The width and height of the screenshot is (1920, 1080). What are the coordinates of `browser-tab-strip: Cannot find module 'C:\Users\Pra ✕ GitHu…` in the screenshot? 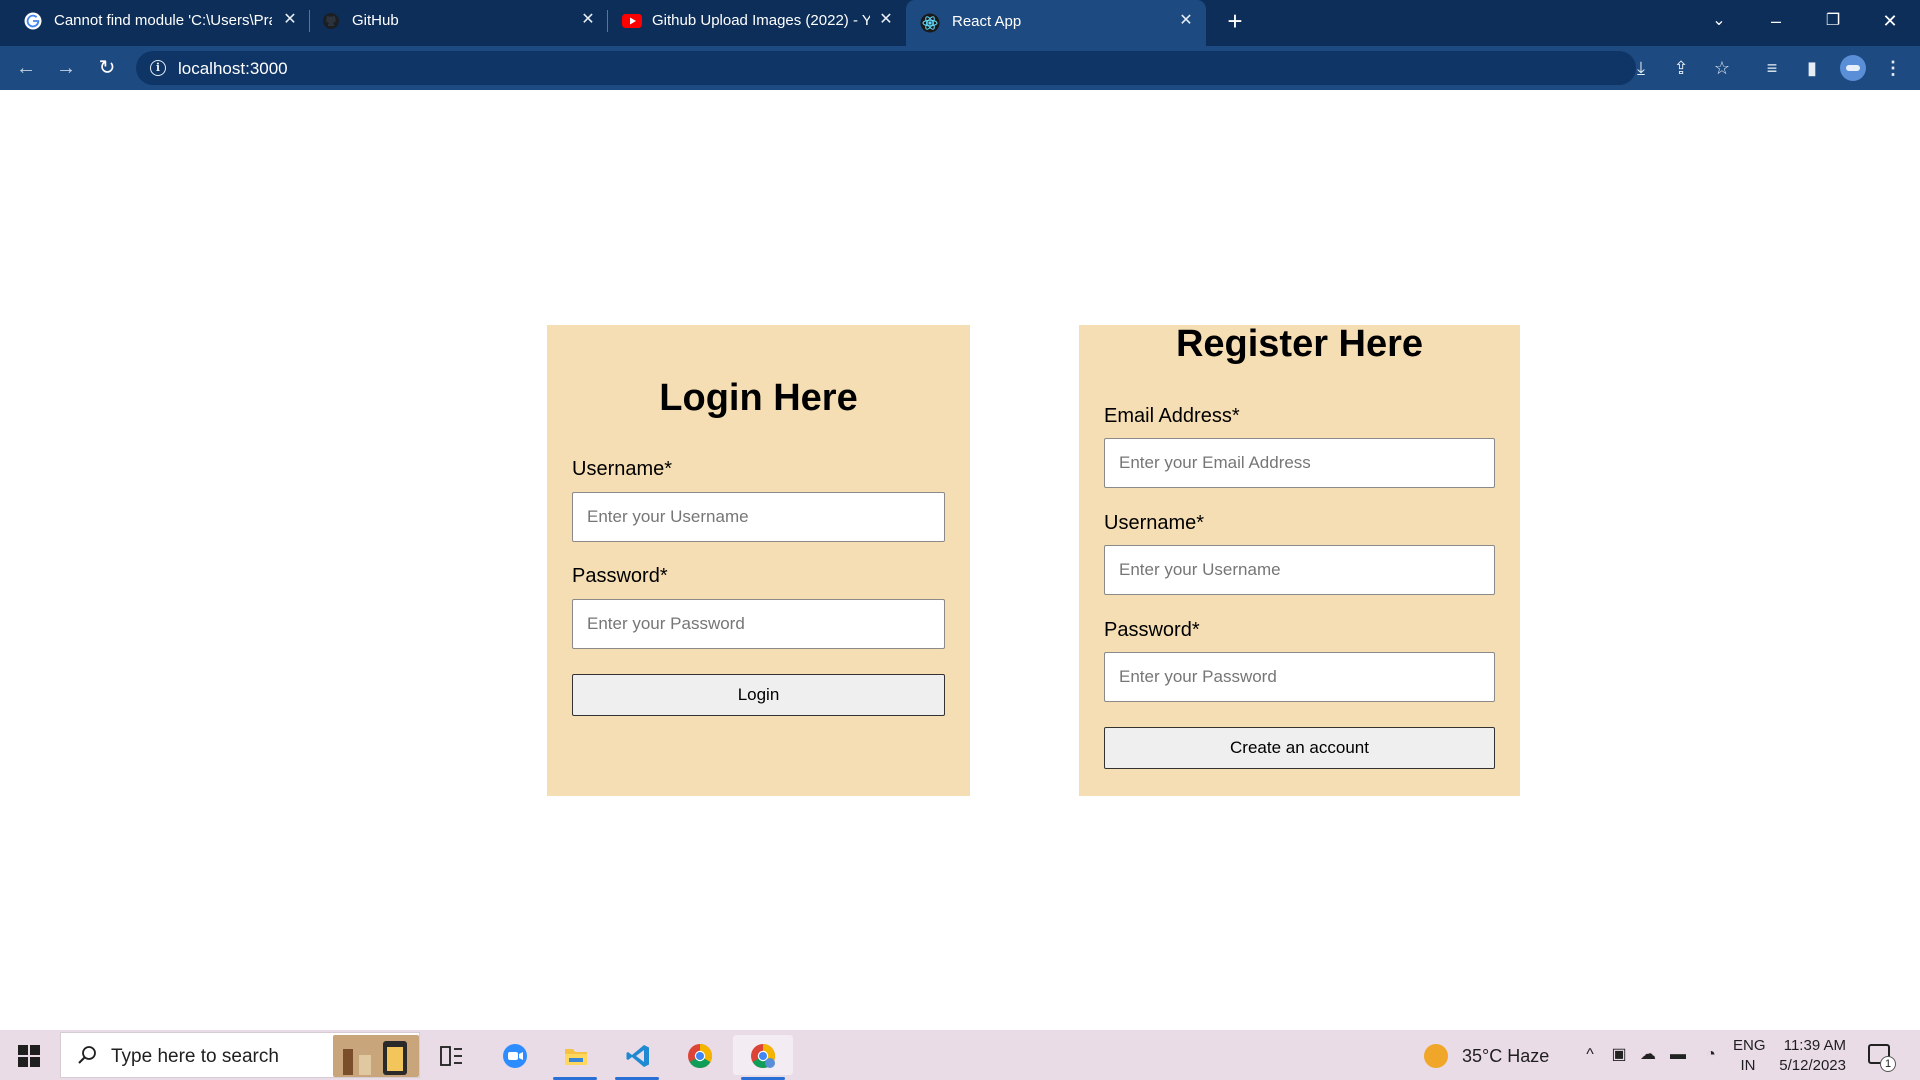 It's located at (960, 23).